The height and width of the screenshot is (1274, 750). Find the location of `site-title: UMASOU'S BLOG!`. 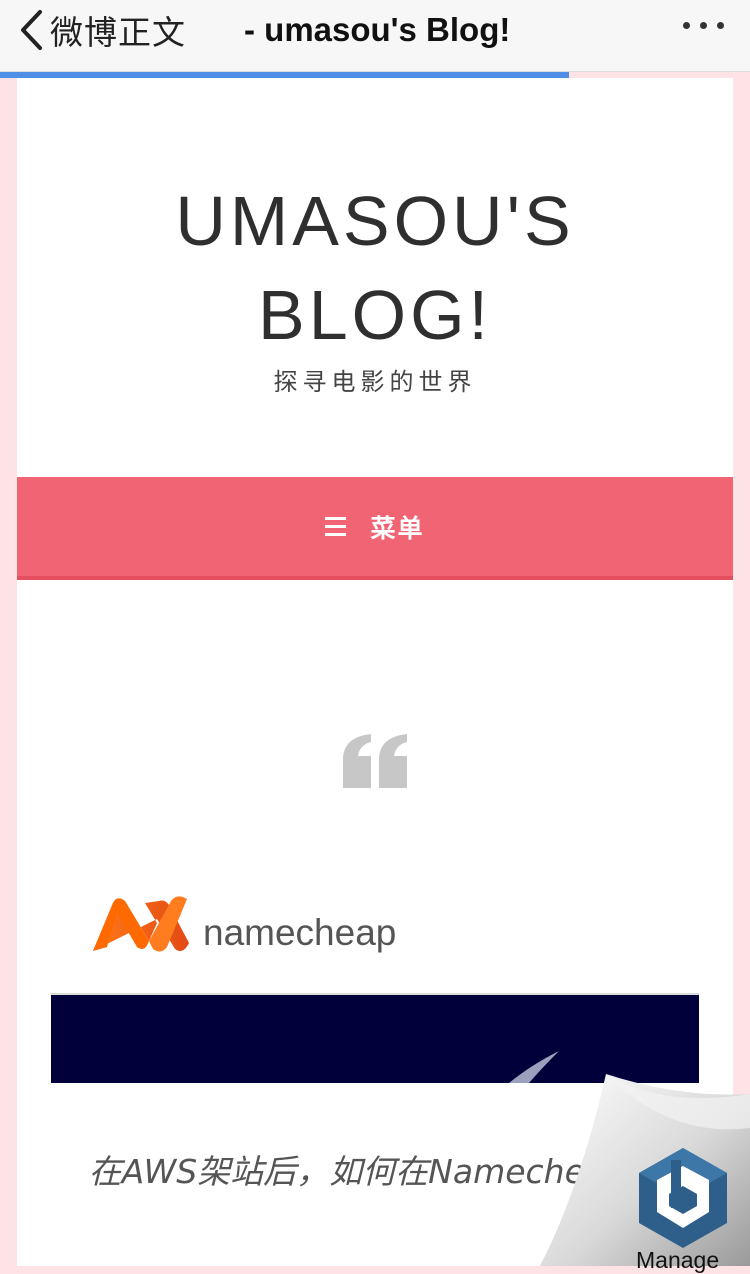

site-title: UMASOU'S BLOG! is located at coordinates (375, 268).